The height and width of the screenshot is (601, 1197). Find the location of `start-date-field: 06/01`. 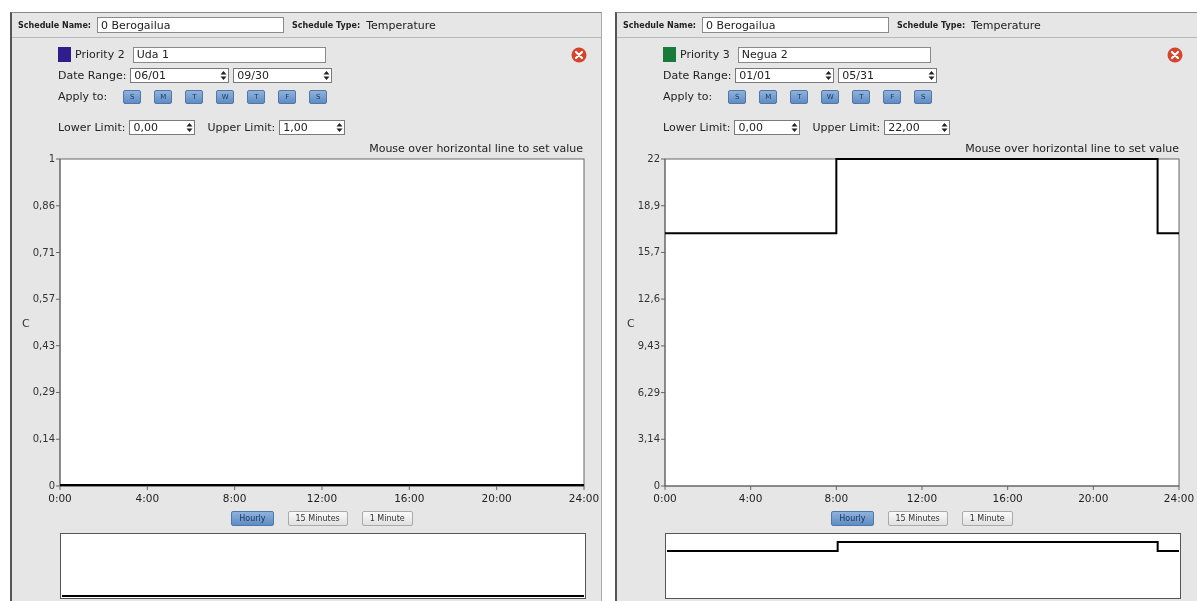

start-date-field: 06/01 is located at coordinates (180, 75).